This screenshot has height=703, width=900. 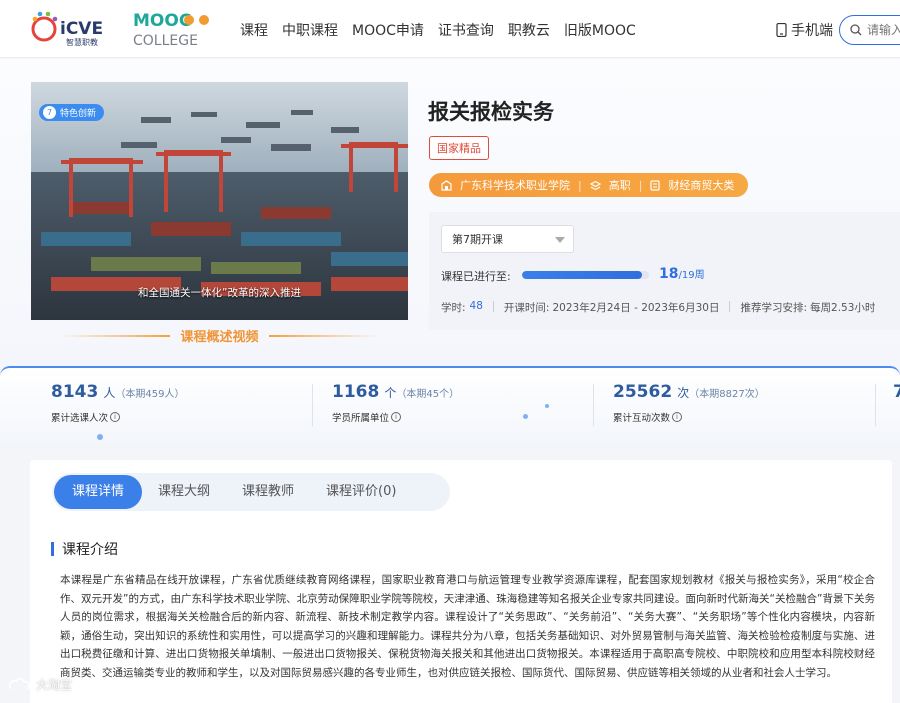 I want to click on video-tag-label: 特色创新, so click(x=78, y=114).